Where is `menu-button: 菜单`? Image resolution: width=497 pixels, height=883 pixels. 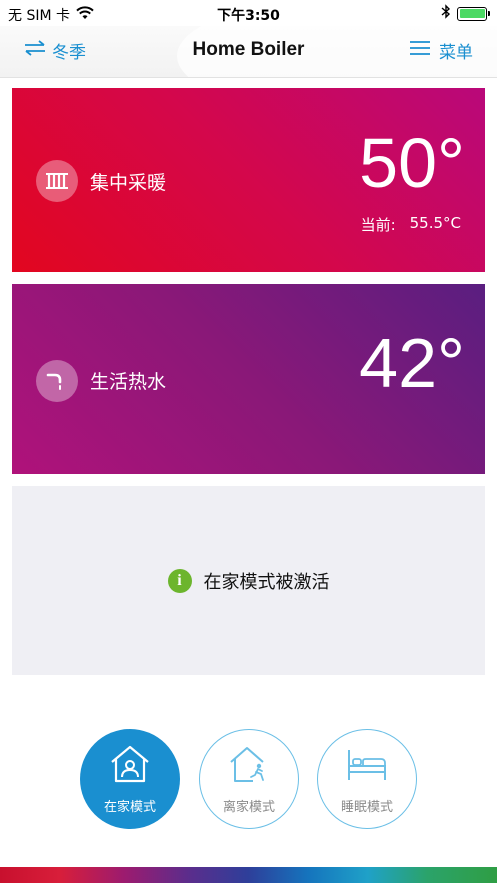 menu-button: 菜单 is located at coordinates (441, 50).